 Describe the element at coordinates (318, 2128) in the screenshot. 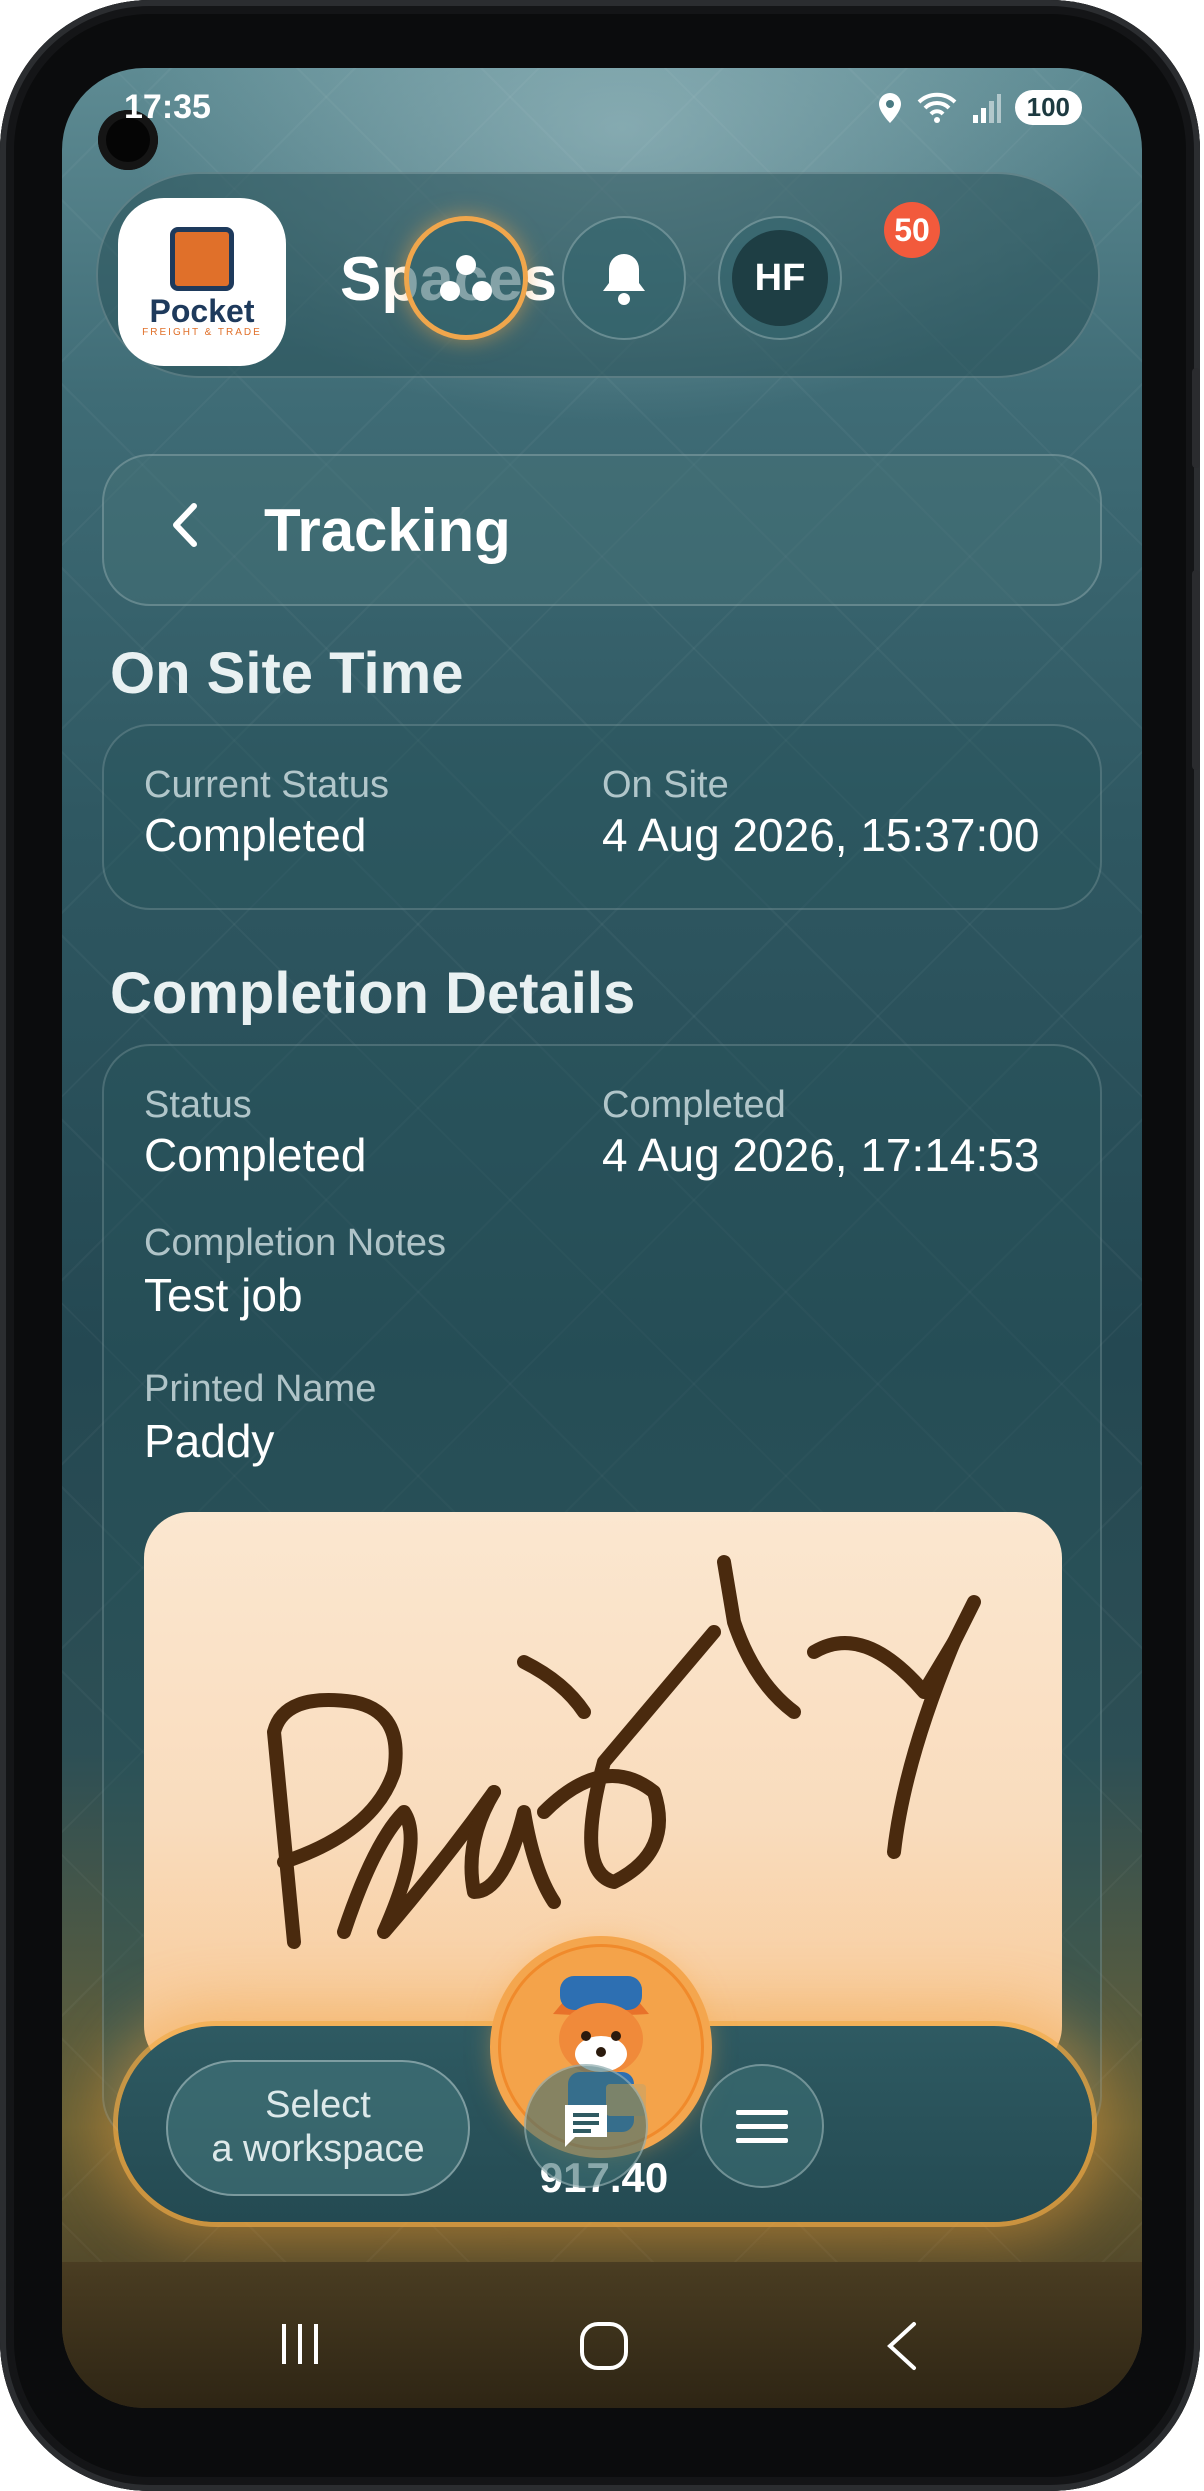

I see `select-workspace-button: Select a workspace` at that location.